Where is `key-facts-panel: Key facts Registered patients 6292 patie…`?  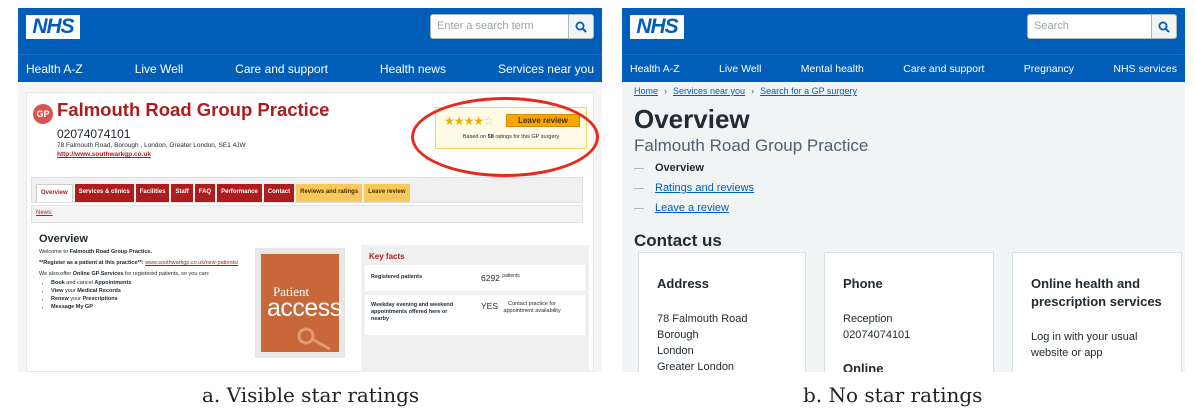 key-facts-panel: Key facts Registered patients 6292 patie… is located at coordinates (475, 308).